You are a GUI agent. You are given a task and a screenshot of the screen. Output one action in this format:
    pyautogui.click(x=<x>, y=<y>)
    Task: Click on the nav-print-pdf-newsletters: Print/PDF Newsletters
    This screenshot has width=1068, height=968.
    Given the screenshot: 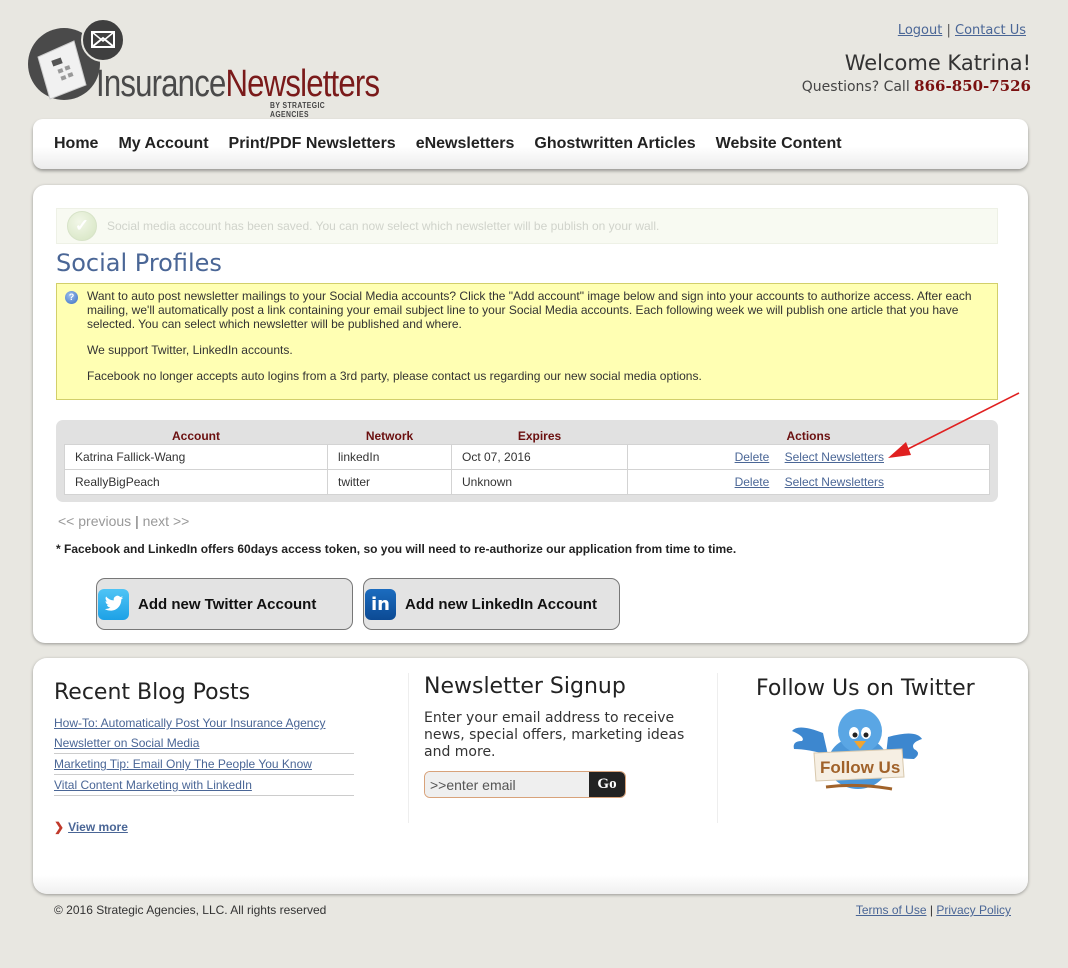 What is the action you would take?
    pyautogui.click(x=312, y=144)
    